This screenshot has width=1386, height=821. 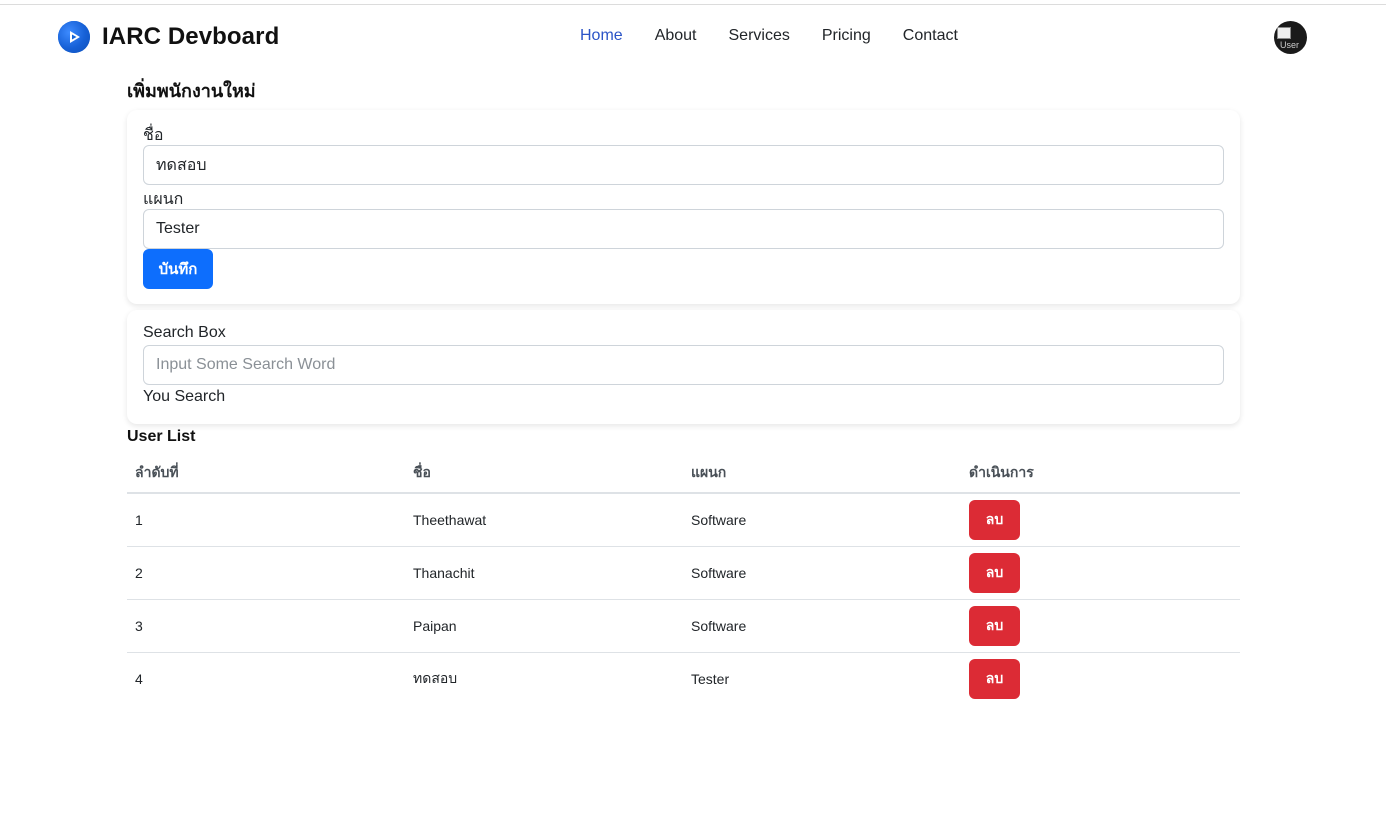 What do you see at coordinates (544, 520) in the screenshot?
I see `row-name: Theethawat` at bounding box center [544, 520].